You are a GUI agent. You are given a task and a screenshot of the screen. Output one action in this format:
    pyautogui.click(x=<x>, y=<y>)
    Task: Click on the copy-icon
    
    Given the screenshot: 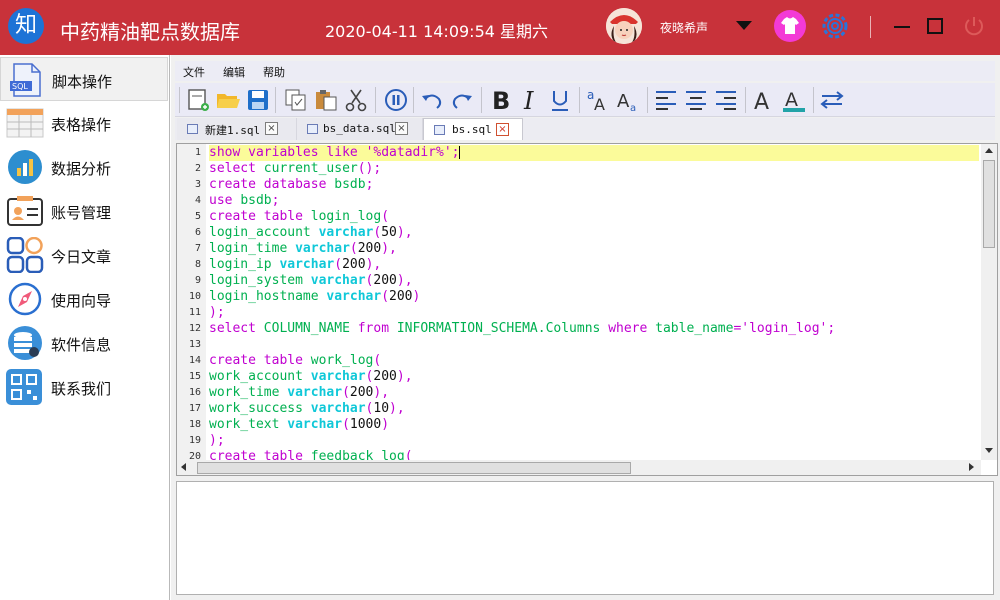 What is the action you would take?
    pyautogui.click(x=296, y=100)
    